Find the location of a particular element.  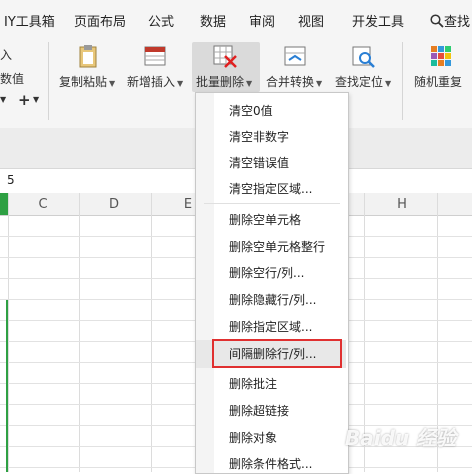

search-label: 查找 is located at coordinates (457, 22).